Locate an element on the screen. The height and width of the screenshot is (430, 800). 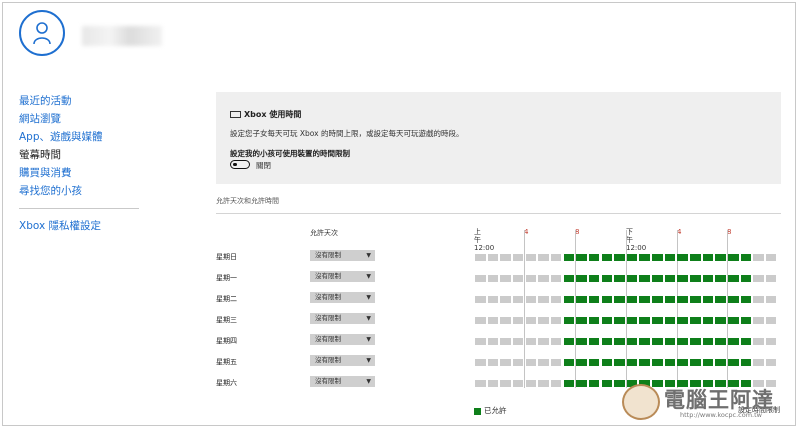
limit-dropdown-mon: 沒有限制 ▼ is located at coordinates (342, 276).